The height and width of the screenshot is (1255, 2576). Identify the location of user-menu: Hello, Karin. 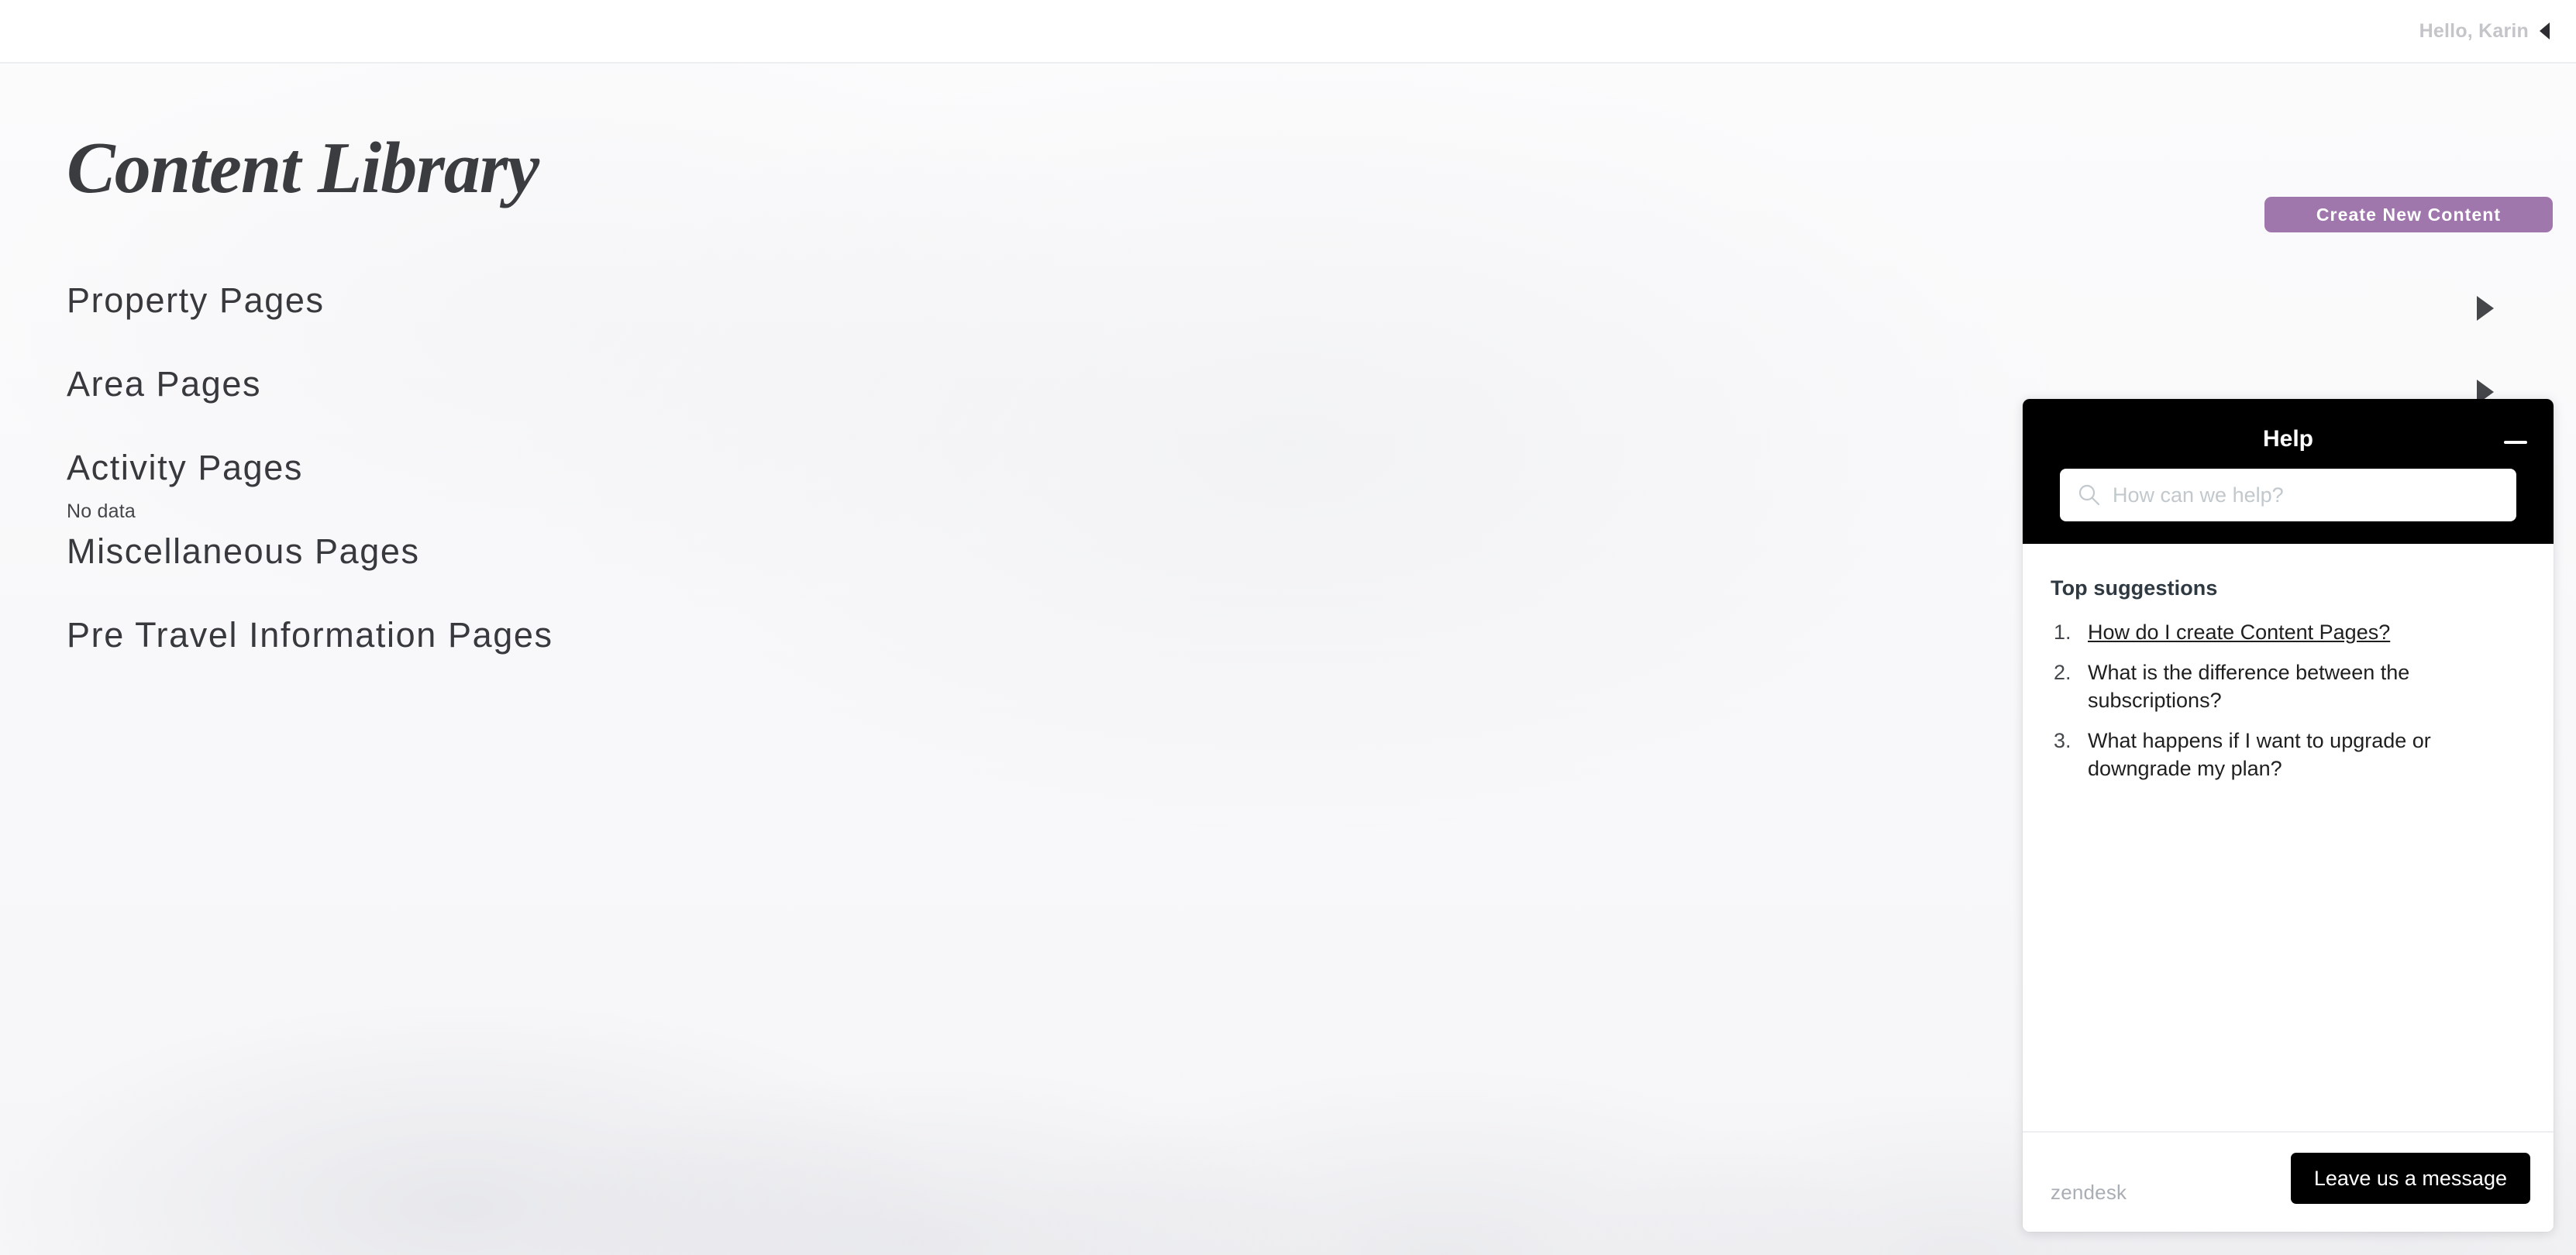
(2484, 31).